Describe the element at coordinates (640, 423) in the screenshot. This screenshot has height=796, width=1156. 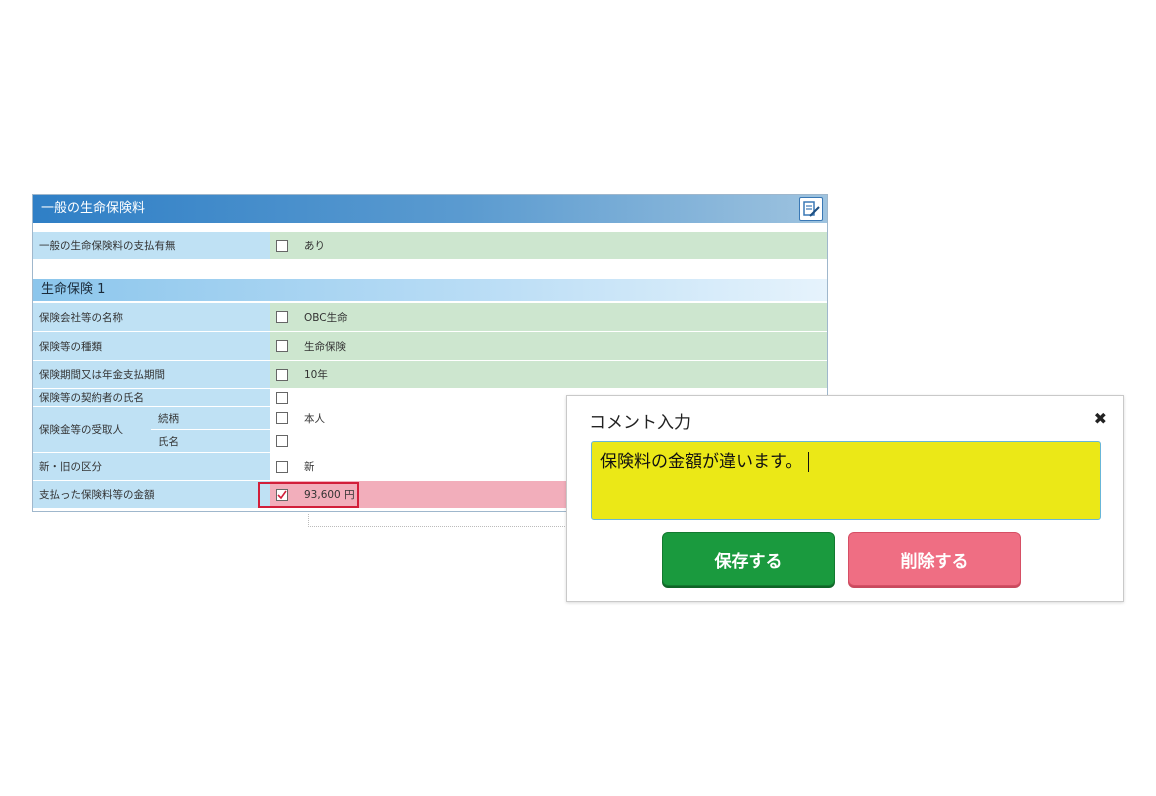
I see `dialog-title: コメント入力` at that location.